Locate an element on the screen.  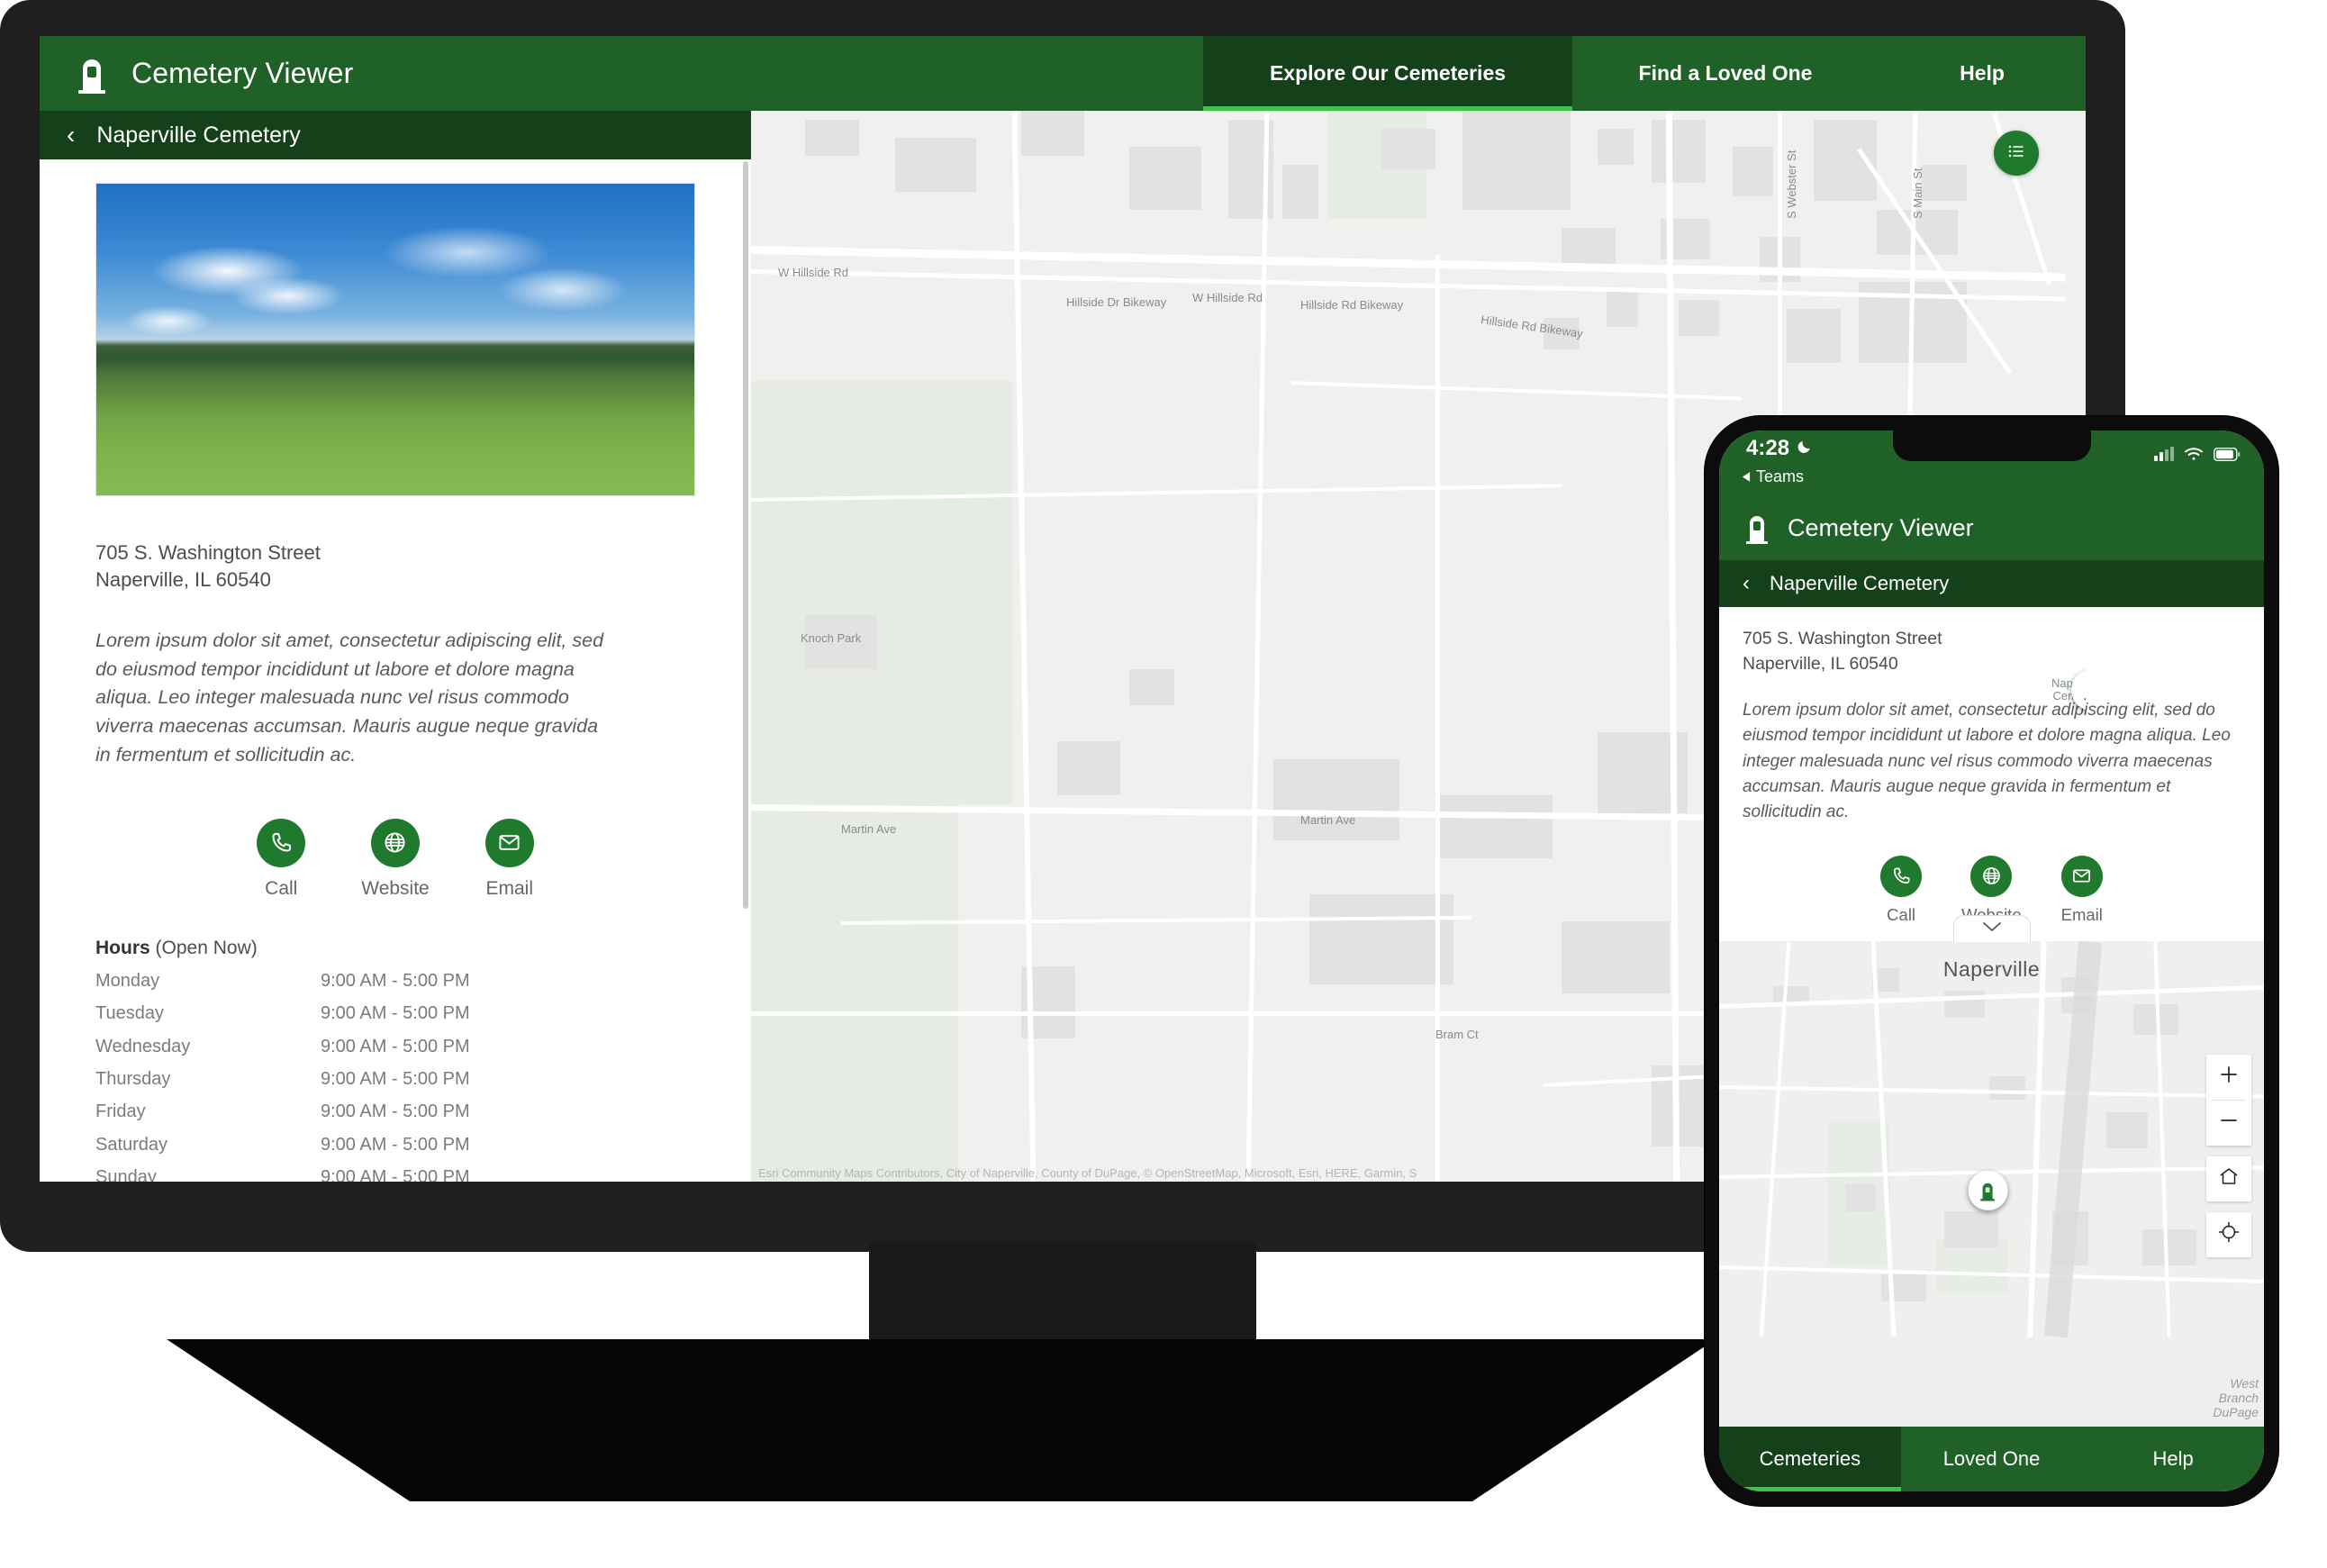
crosshair-locate-icon is located at coordinates (2229, 1234).